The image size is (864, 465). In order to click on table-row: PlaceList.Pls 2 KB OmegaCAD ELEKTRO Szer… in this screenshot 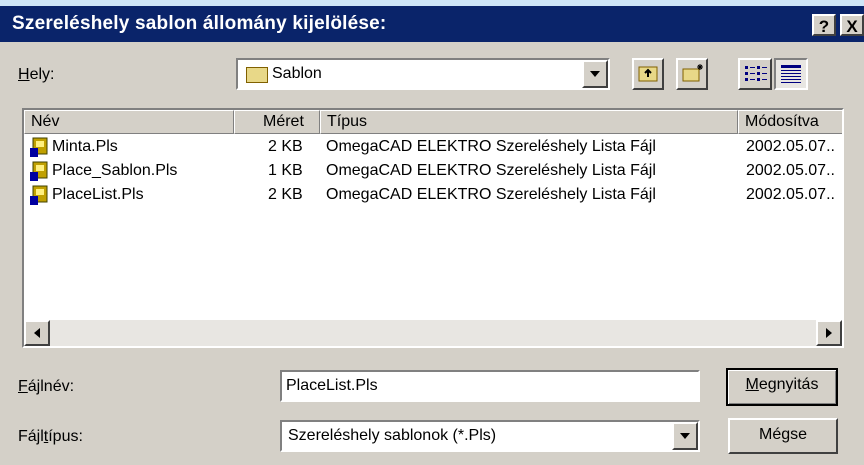, I will do `click(433, 196)`.